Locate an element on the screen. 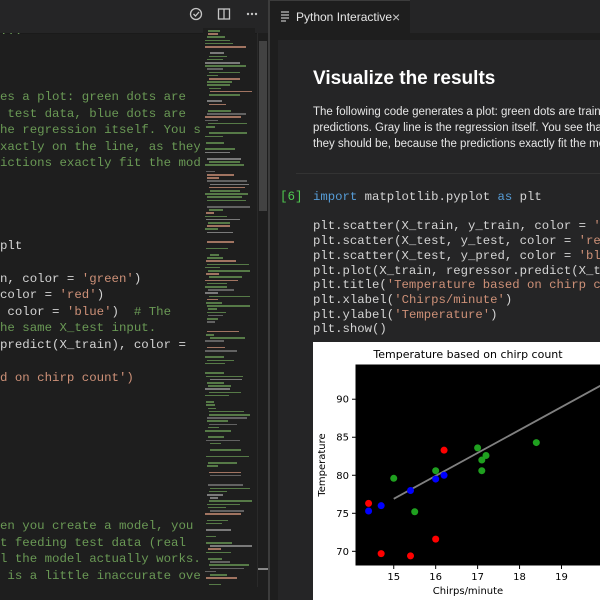 This screenshot has width=600, height=600. tab-python-interactive: Python Interactive × is located at coordinates (340, 16).